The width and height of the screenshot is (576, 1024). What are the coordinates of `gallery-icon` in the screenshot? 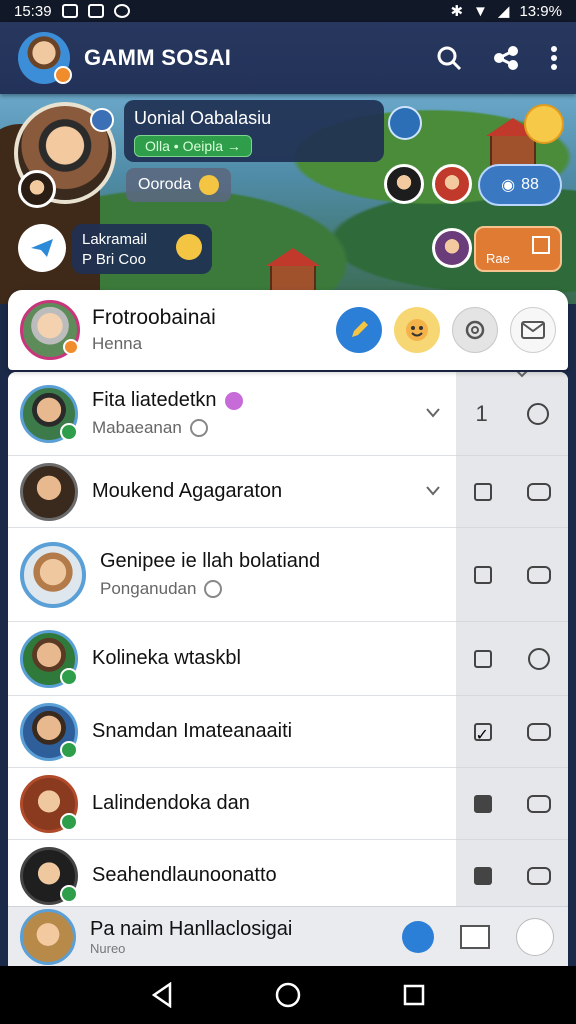 It's located at (69, 11).